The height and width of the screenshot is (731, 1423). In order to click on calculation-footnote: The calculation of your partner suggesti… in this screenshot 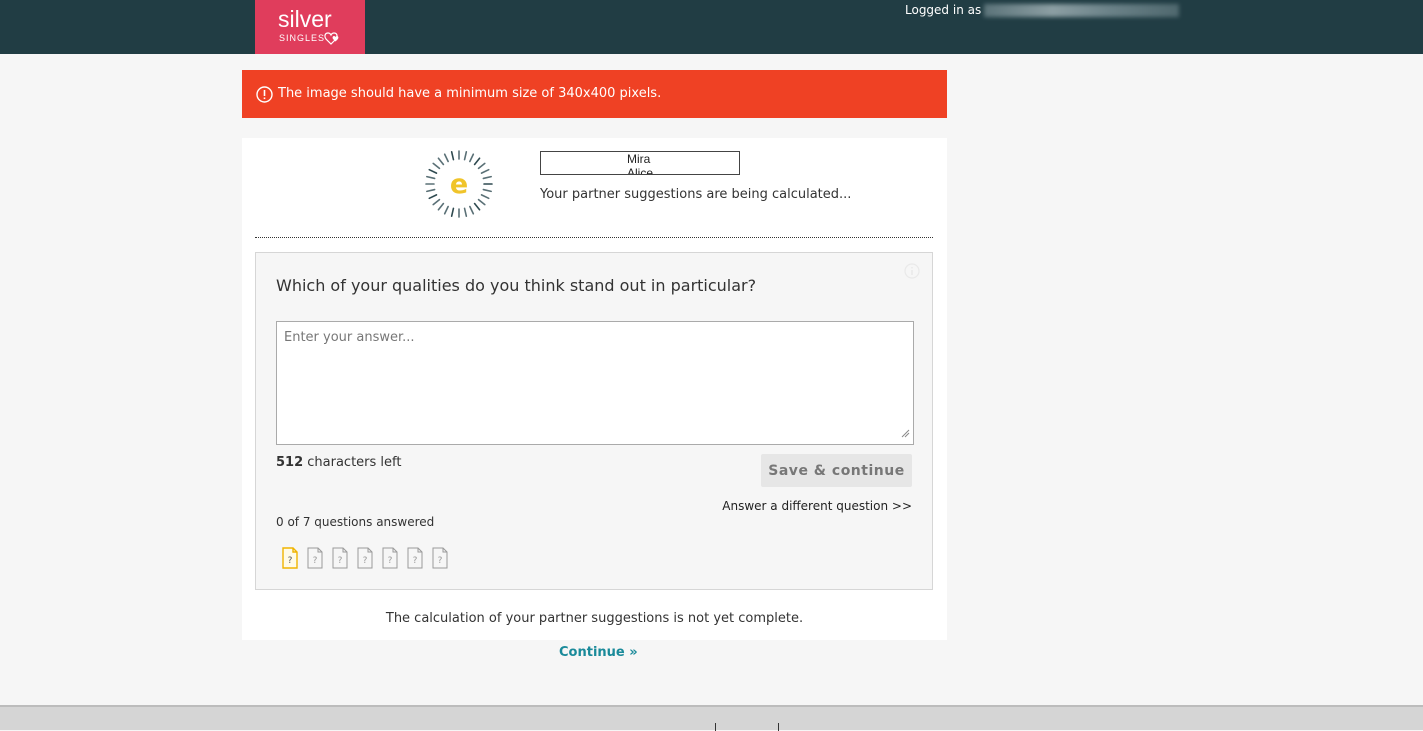, I will do `click(594, 618)`.